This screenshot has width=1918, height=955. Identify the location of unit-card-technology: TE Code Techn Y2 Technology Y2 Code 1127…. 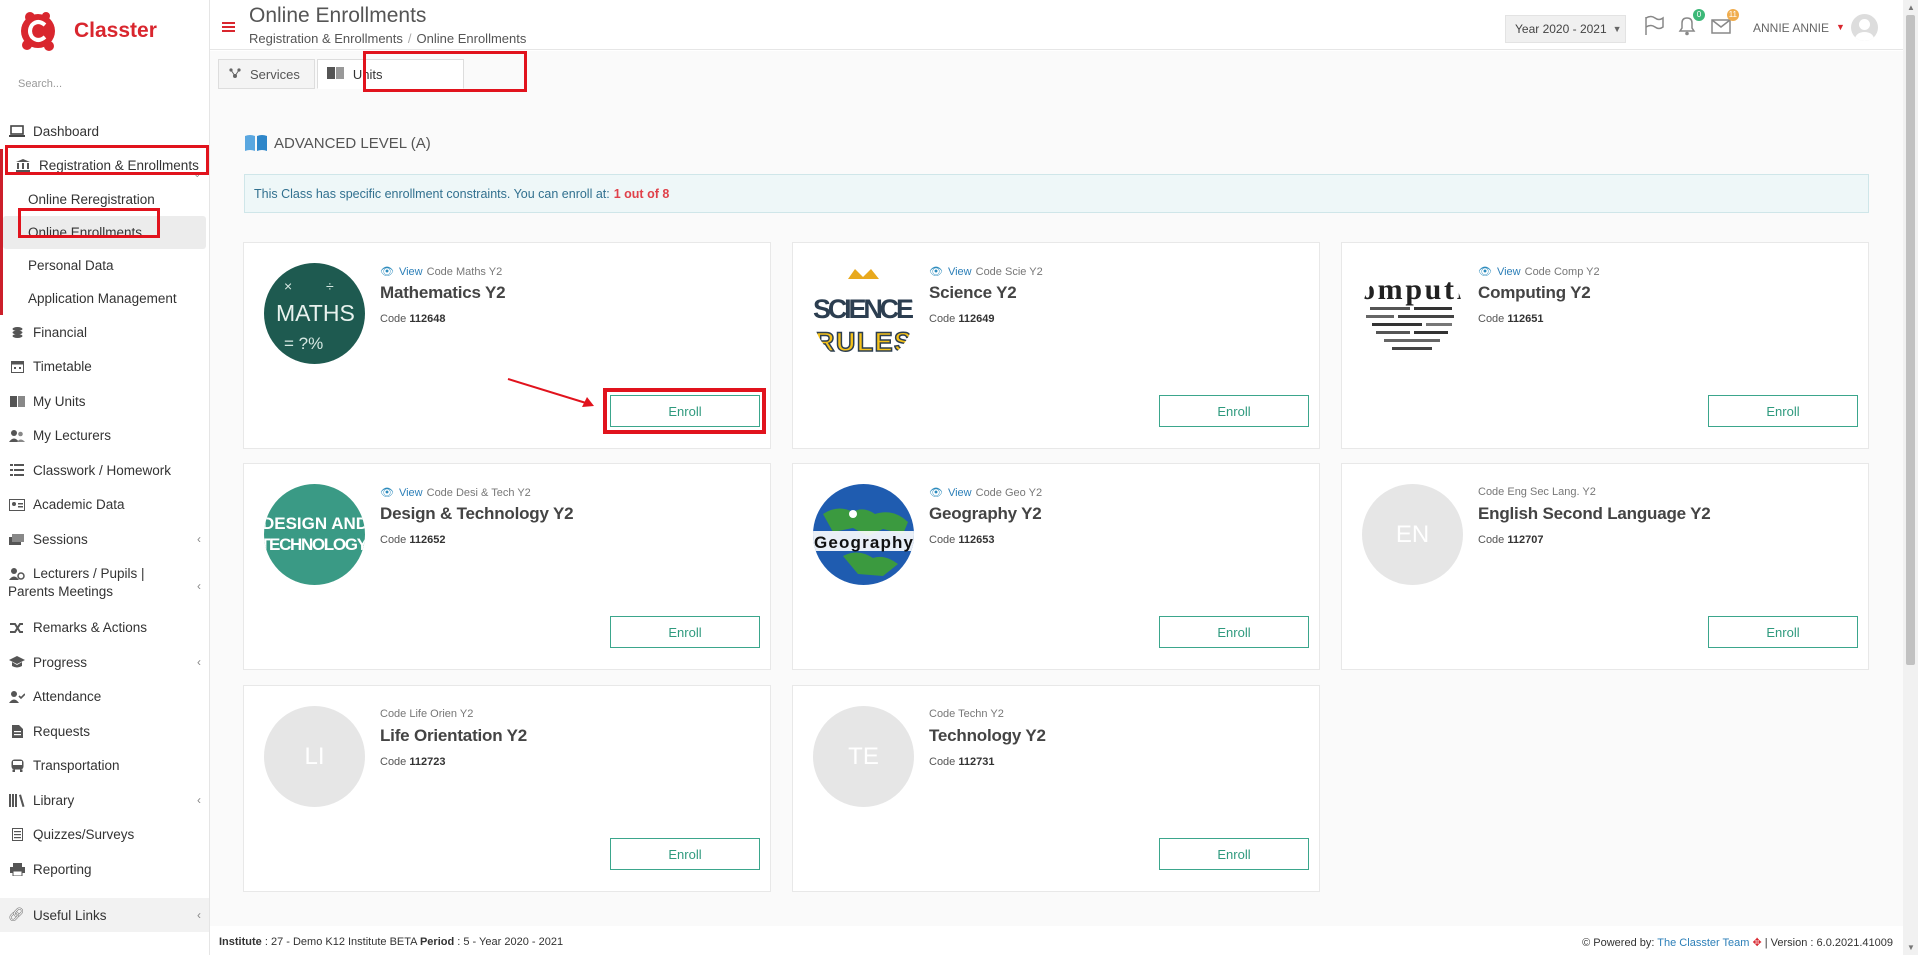
(1056, 788).